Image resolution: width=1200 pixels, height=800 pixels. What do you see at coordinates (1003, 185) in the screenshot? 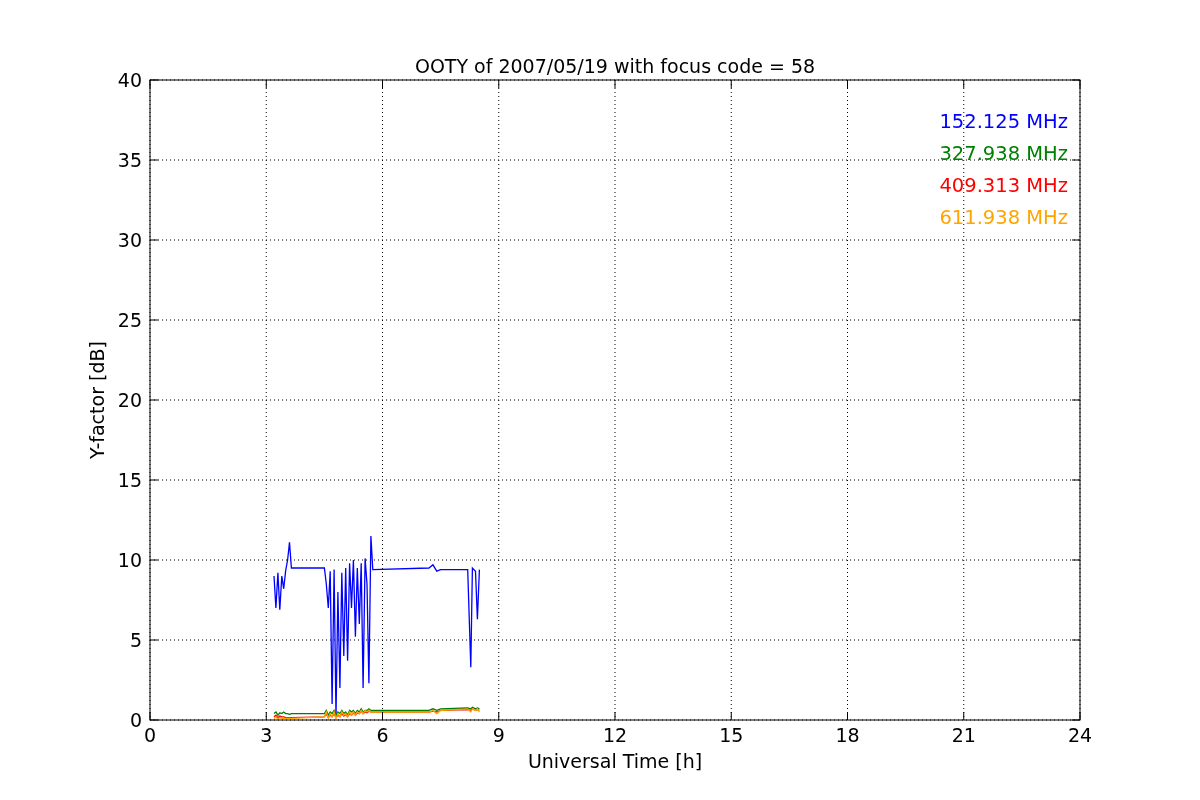
I see `legend-label: 409.313 MHz` at bounding box center [1003, 185].